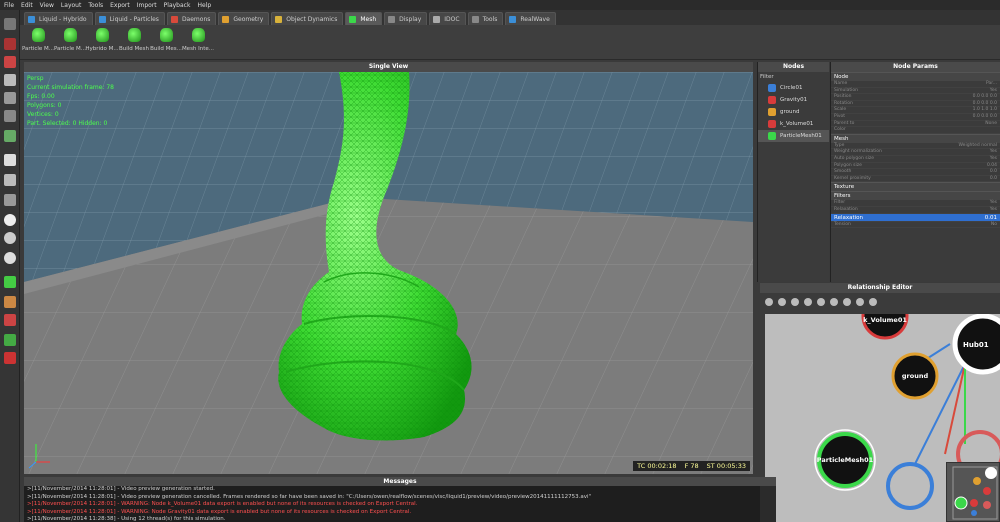 The image size is (1000, 522). What do you see at coordinates (129, 18) in the screenshot?
I see `tab-liquid-particles: Liquid - Particles` at bounding box center [129, 18].